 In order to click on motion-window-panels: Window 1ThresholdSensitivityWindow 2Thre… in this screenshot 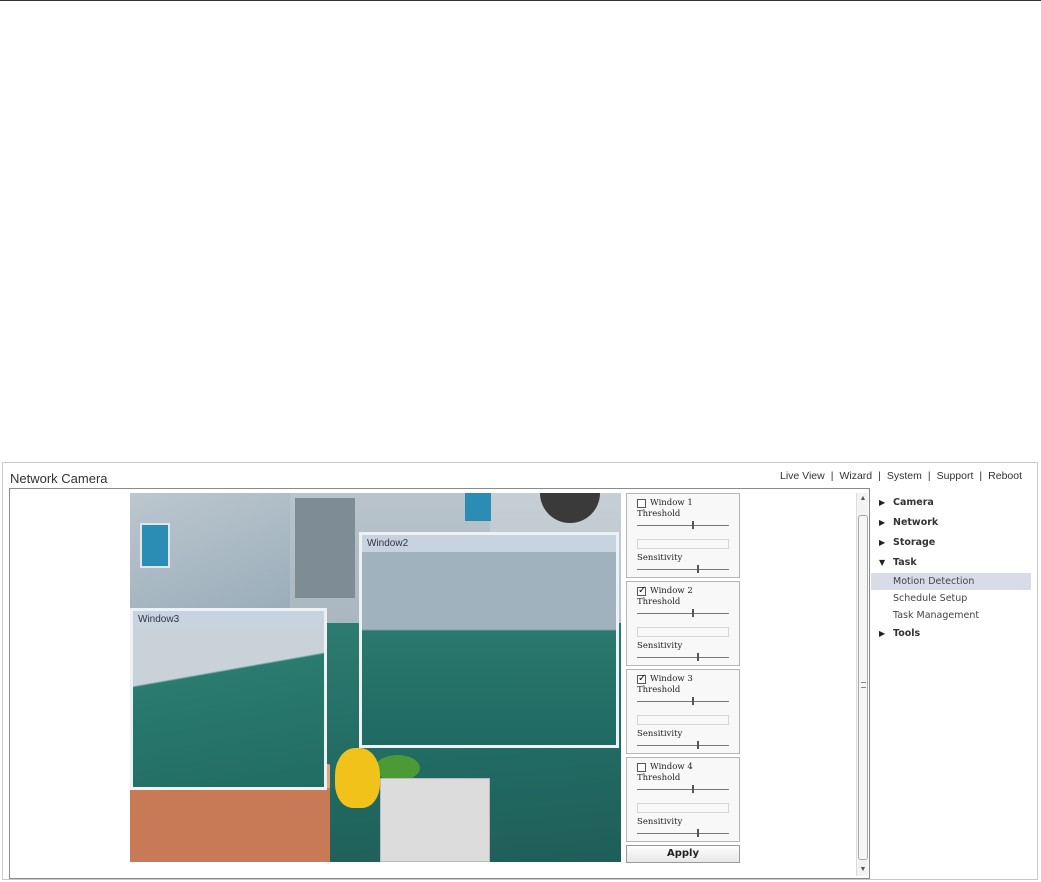, I will do `click(683, 678)`.